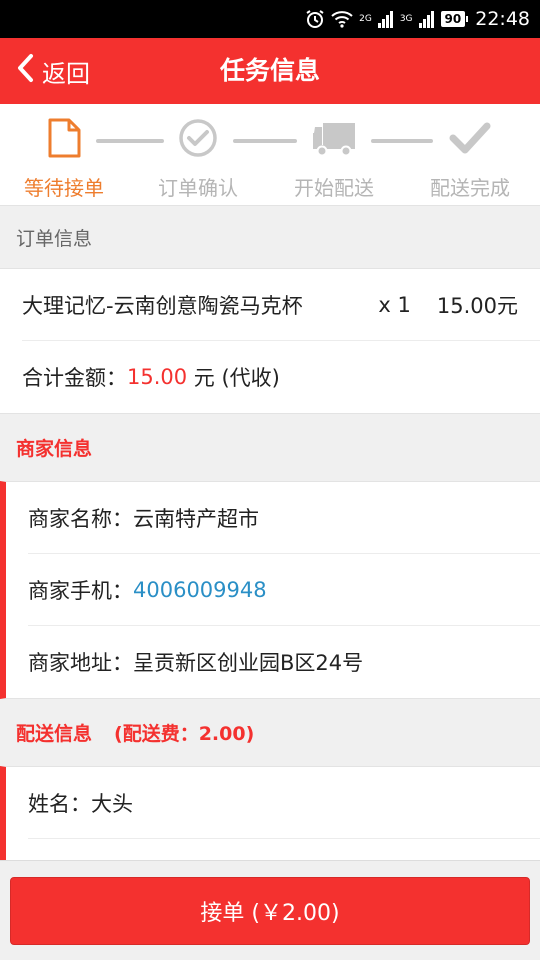 The image size is (540, 960). Describe the element at coordinates (59, 803) in the screenshot. I see `customer-name-label: 姓名：` at that location.